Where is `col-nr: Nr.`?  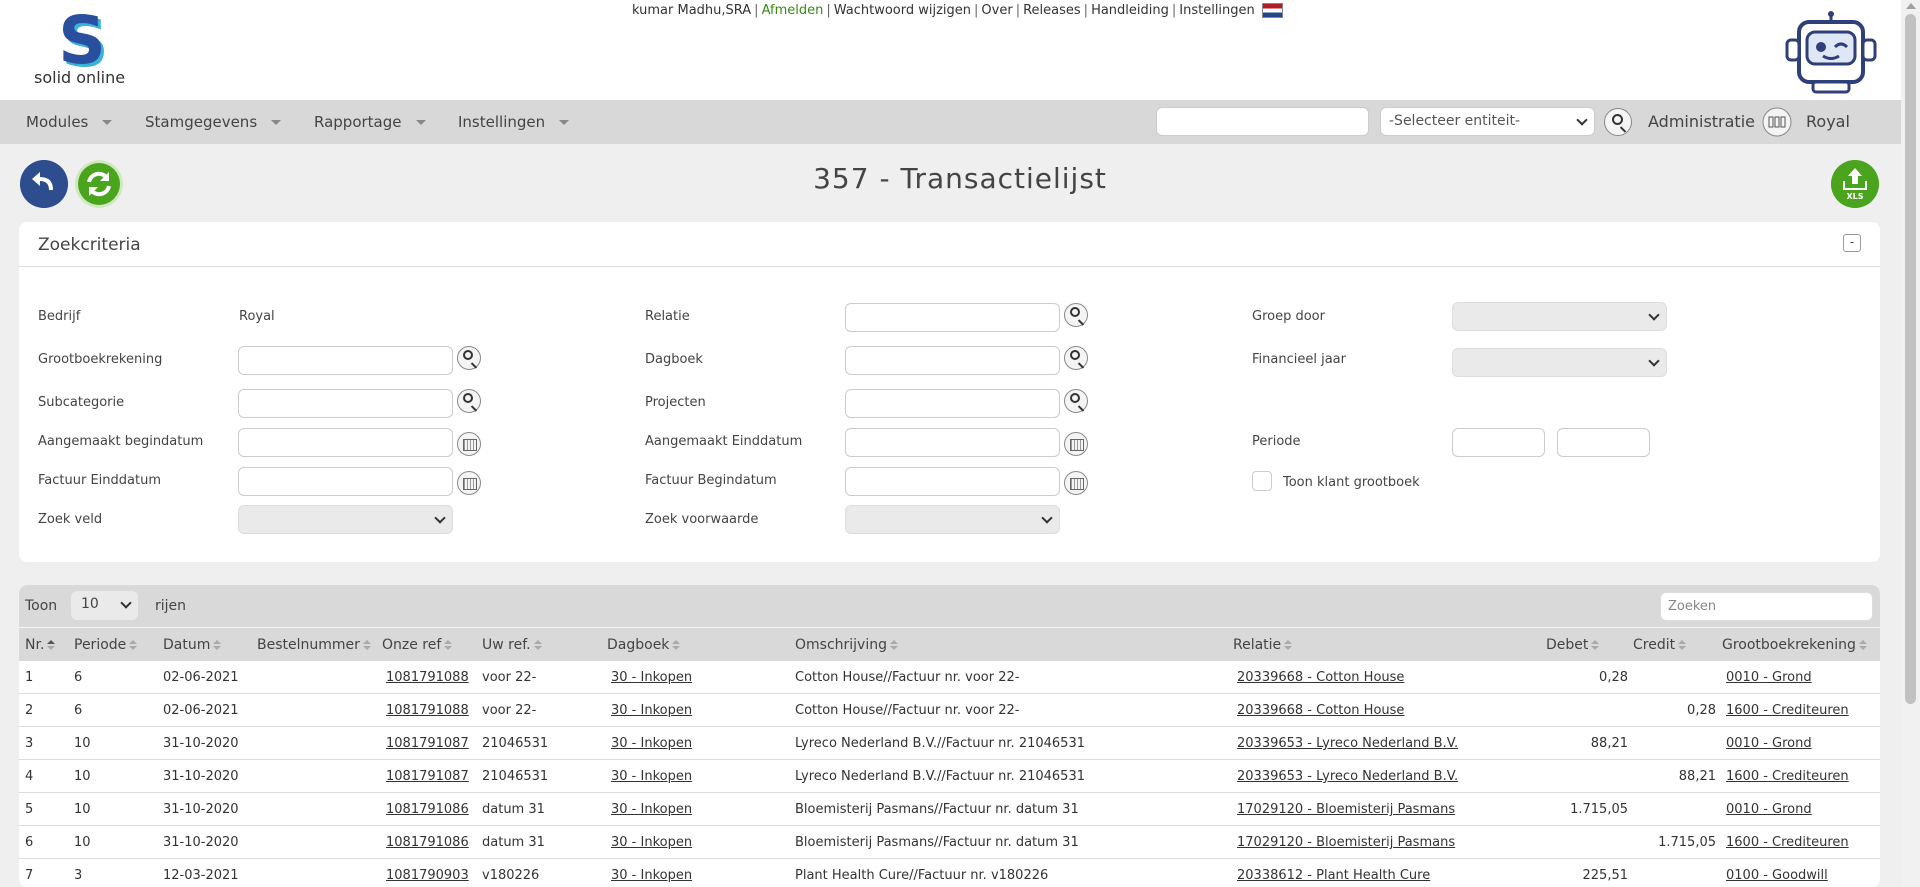
col-nr: Nr. is located at coordinates (40, 645).